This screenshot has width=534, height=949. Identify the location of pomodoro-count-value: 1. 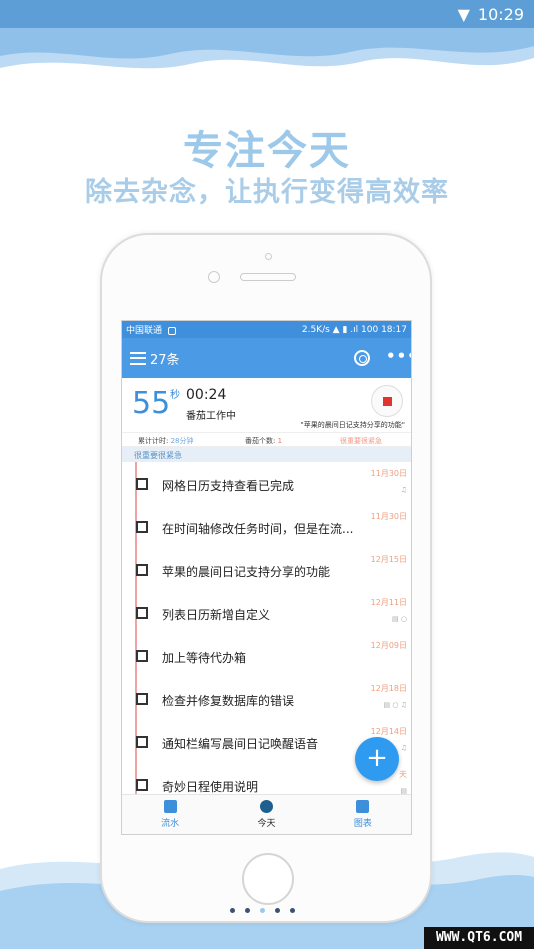
(280, 441).